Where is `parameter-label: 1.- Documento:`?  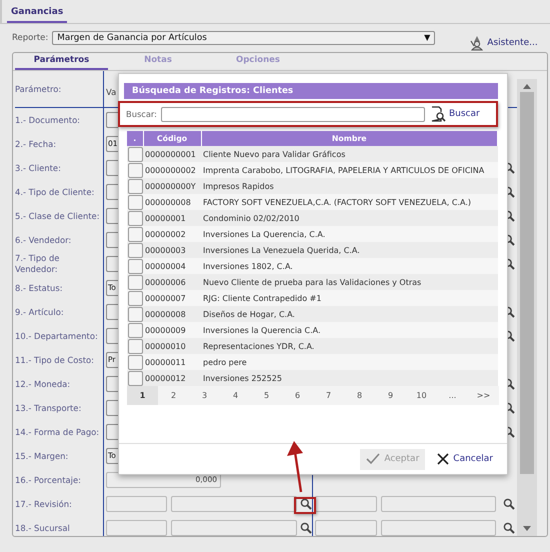
parameter-label: 1.- Documento: is located at coordinates (47, 120).